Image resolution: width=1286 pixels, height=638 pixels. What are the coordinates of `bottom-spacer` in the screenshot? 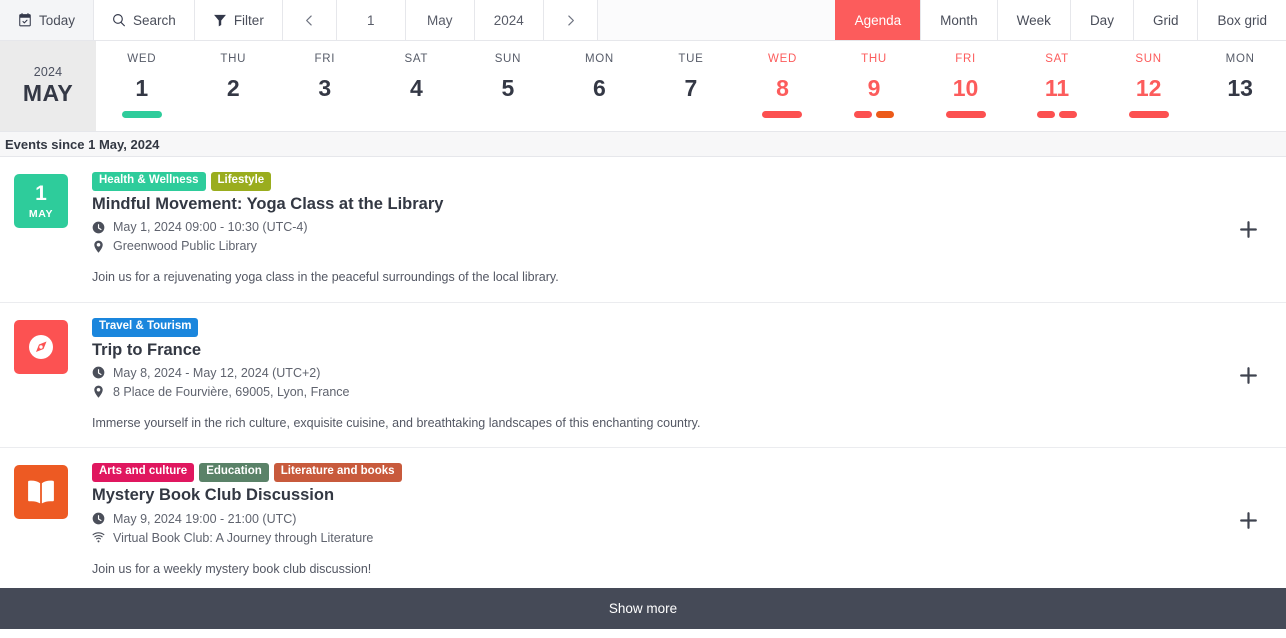 It's located at (643, 633).